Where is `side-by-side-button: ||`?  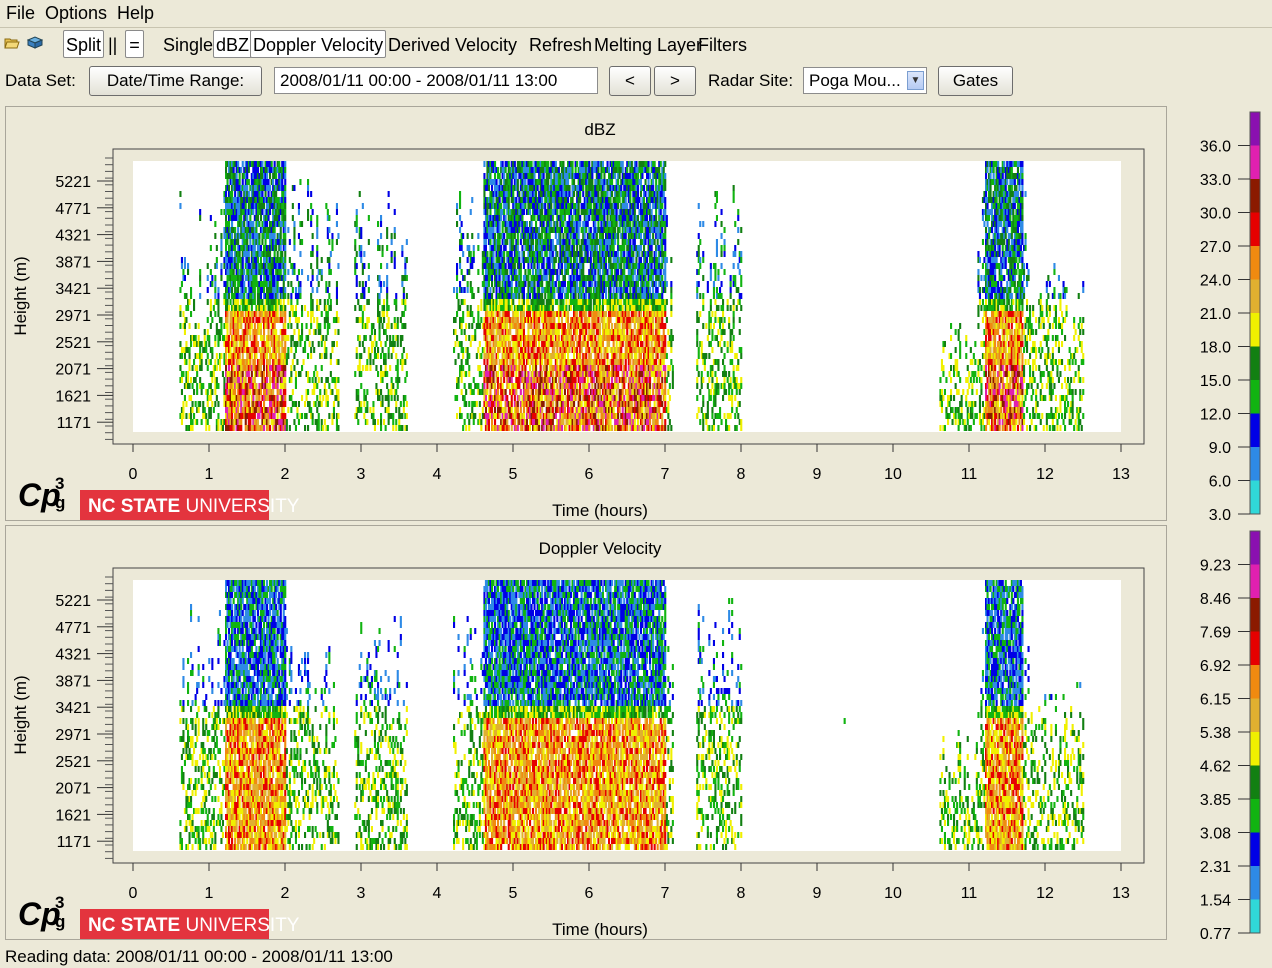 side-by-side-button: || is located at coordinates (112, 44).